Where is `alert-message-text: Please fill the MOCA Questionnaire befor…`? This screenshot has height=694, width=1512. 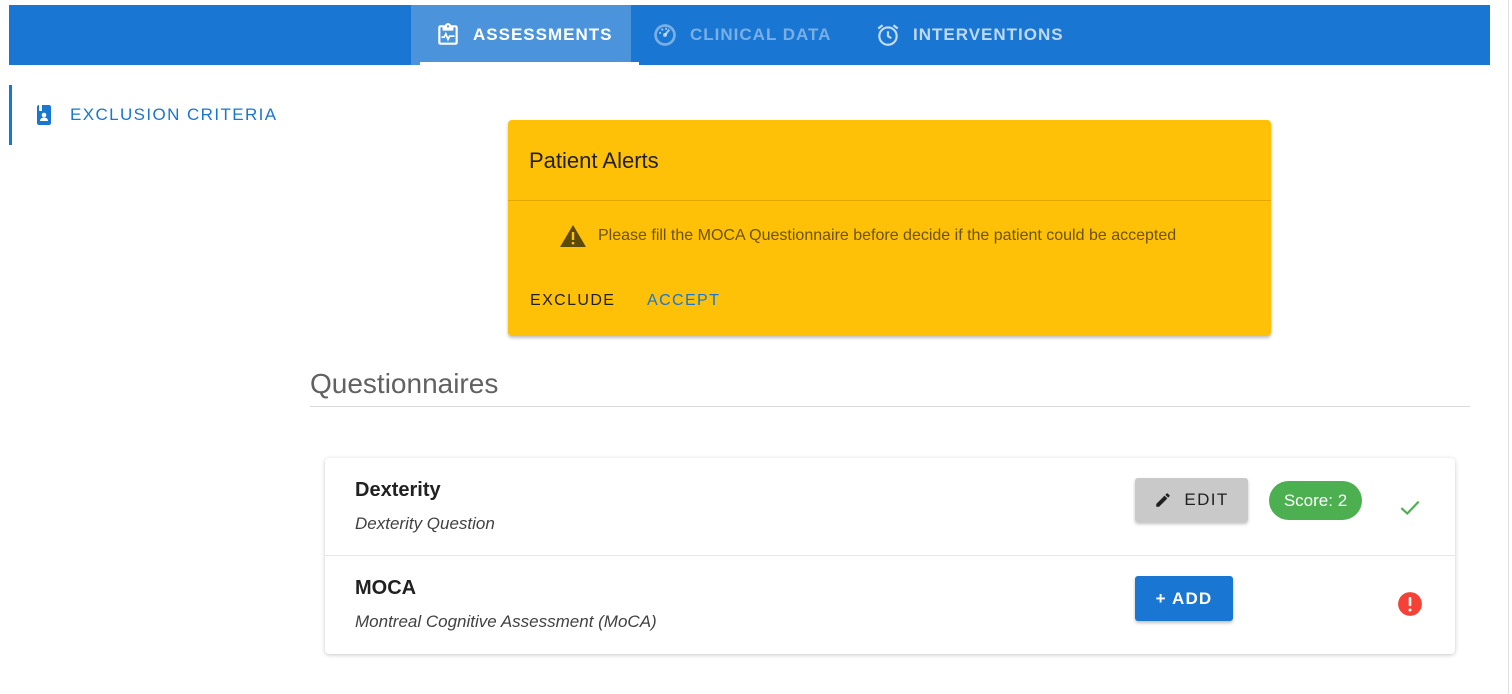
alert-message-text: Please fill the MOCA Questionnaire befor… is located at coordinates (887, 235).